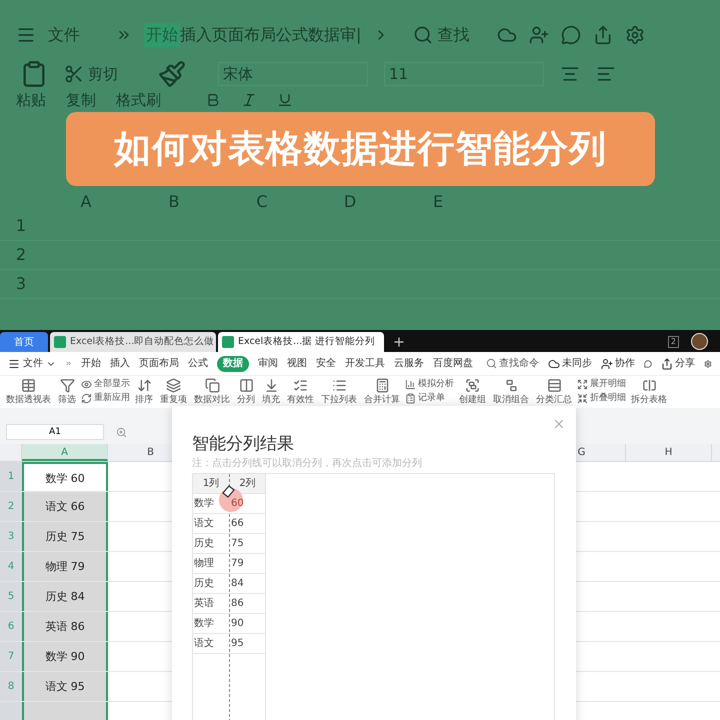 Image resolution: width=720 pixels, height=720 pixels. I want to click on window-count: 2, so click(673, 342).